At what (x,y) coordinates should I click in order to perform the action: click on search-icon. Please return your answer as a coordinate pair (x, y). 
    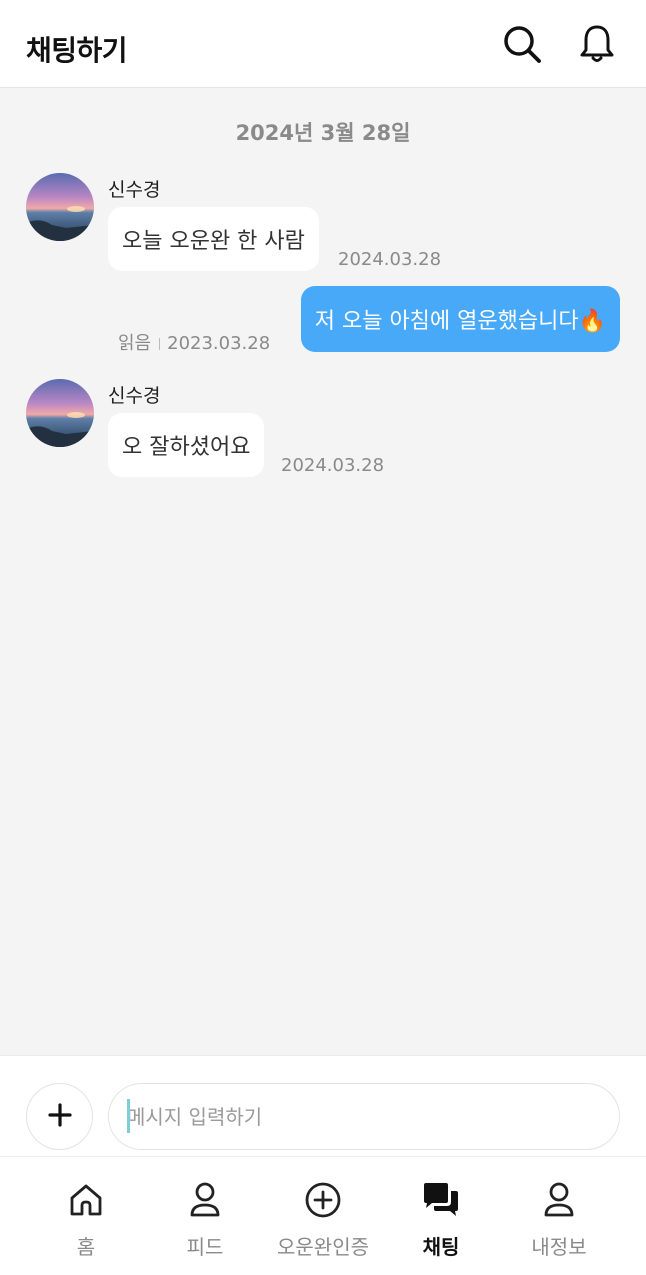
    Looking at the image, I should click on (522, 44).